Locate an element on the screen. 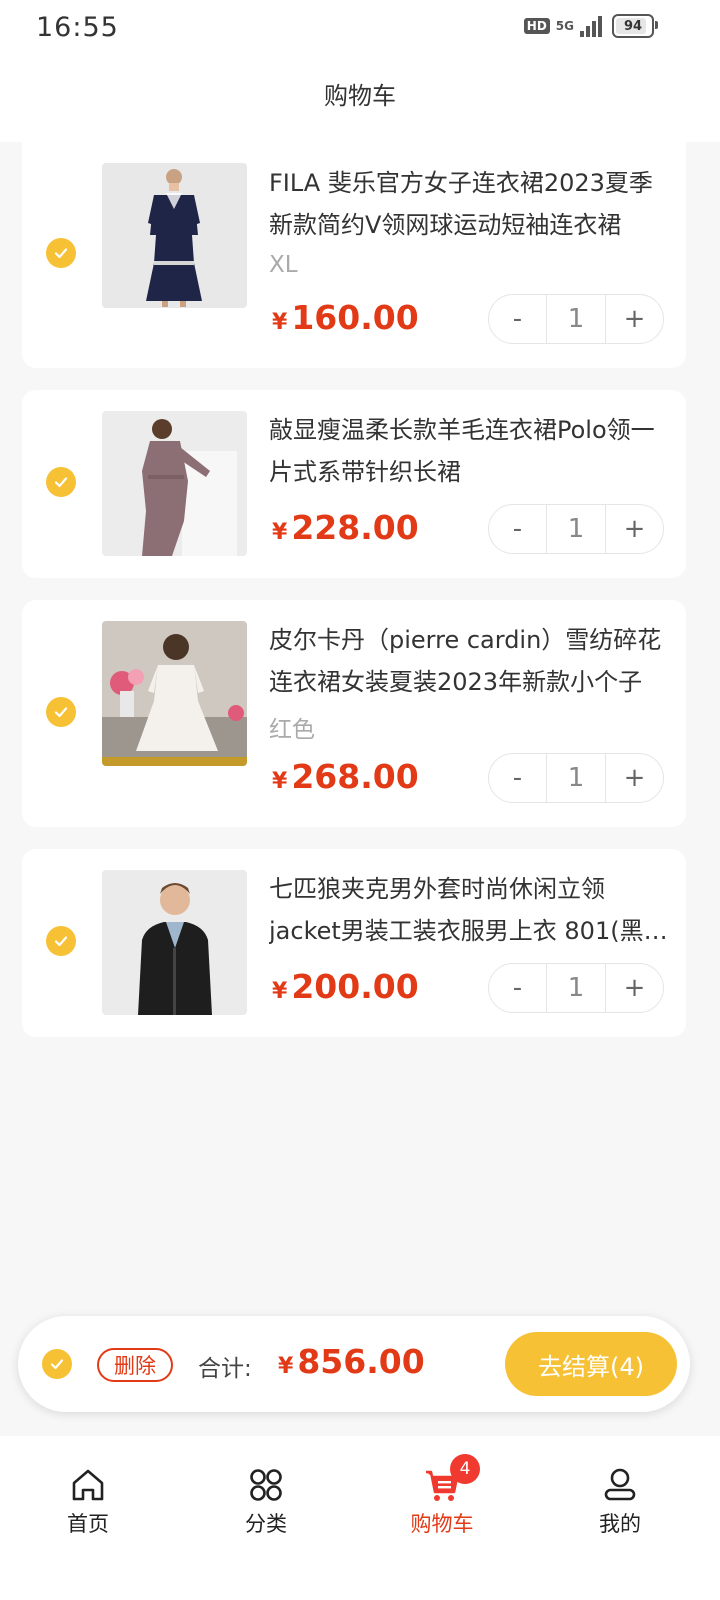 The width and height of the screenshot is (720, 1600). product-price: ¥160.00 is located at coordinates (345, 317).